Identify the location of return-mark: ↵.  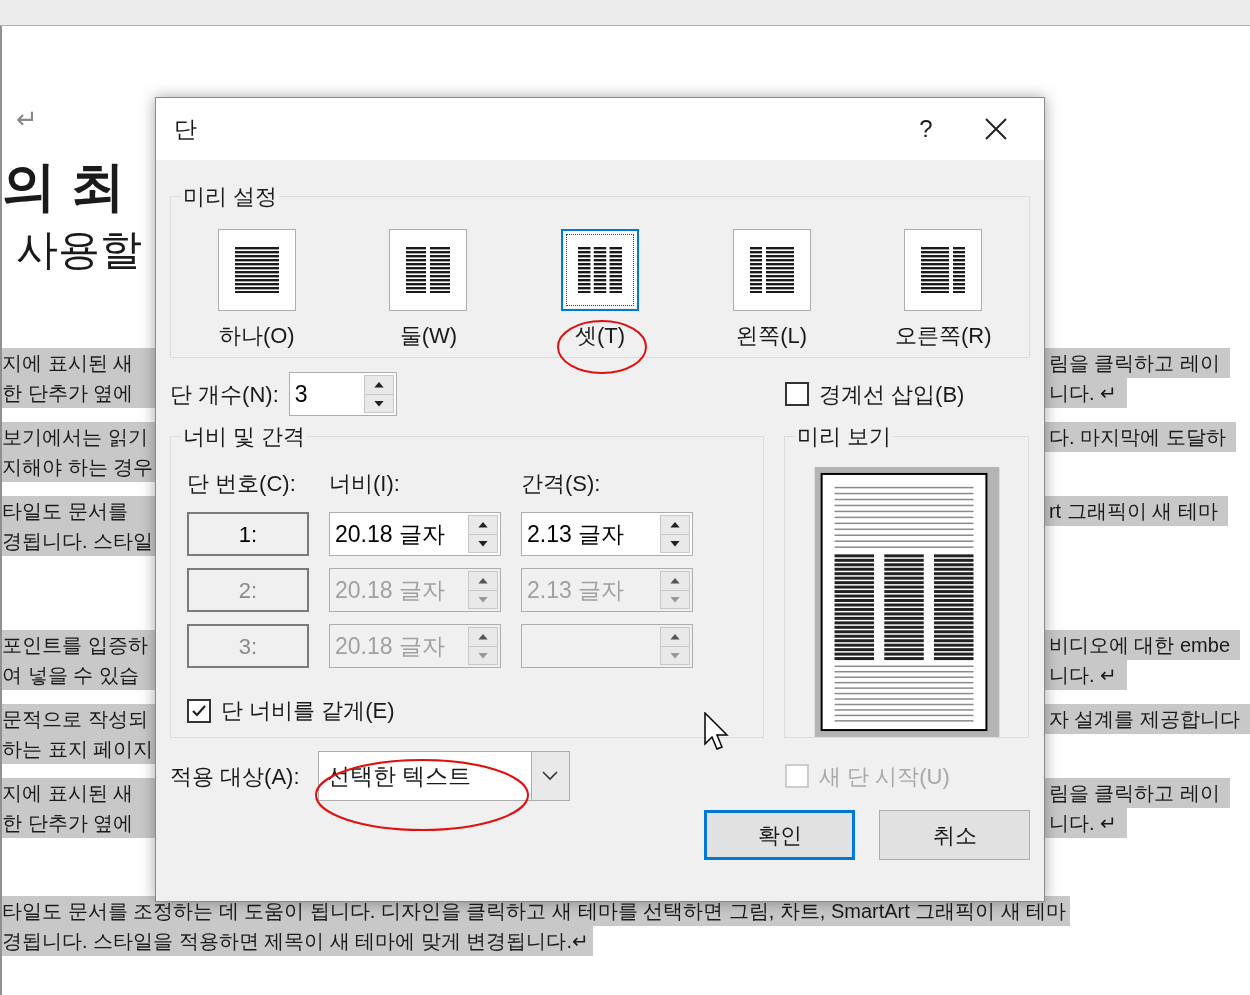
(27, 119).